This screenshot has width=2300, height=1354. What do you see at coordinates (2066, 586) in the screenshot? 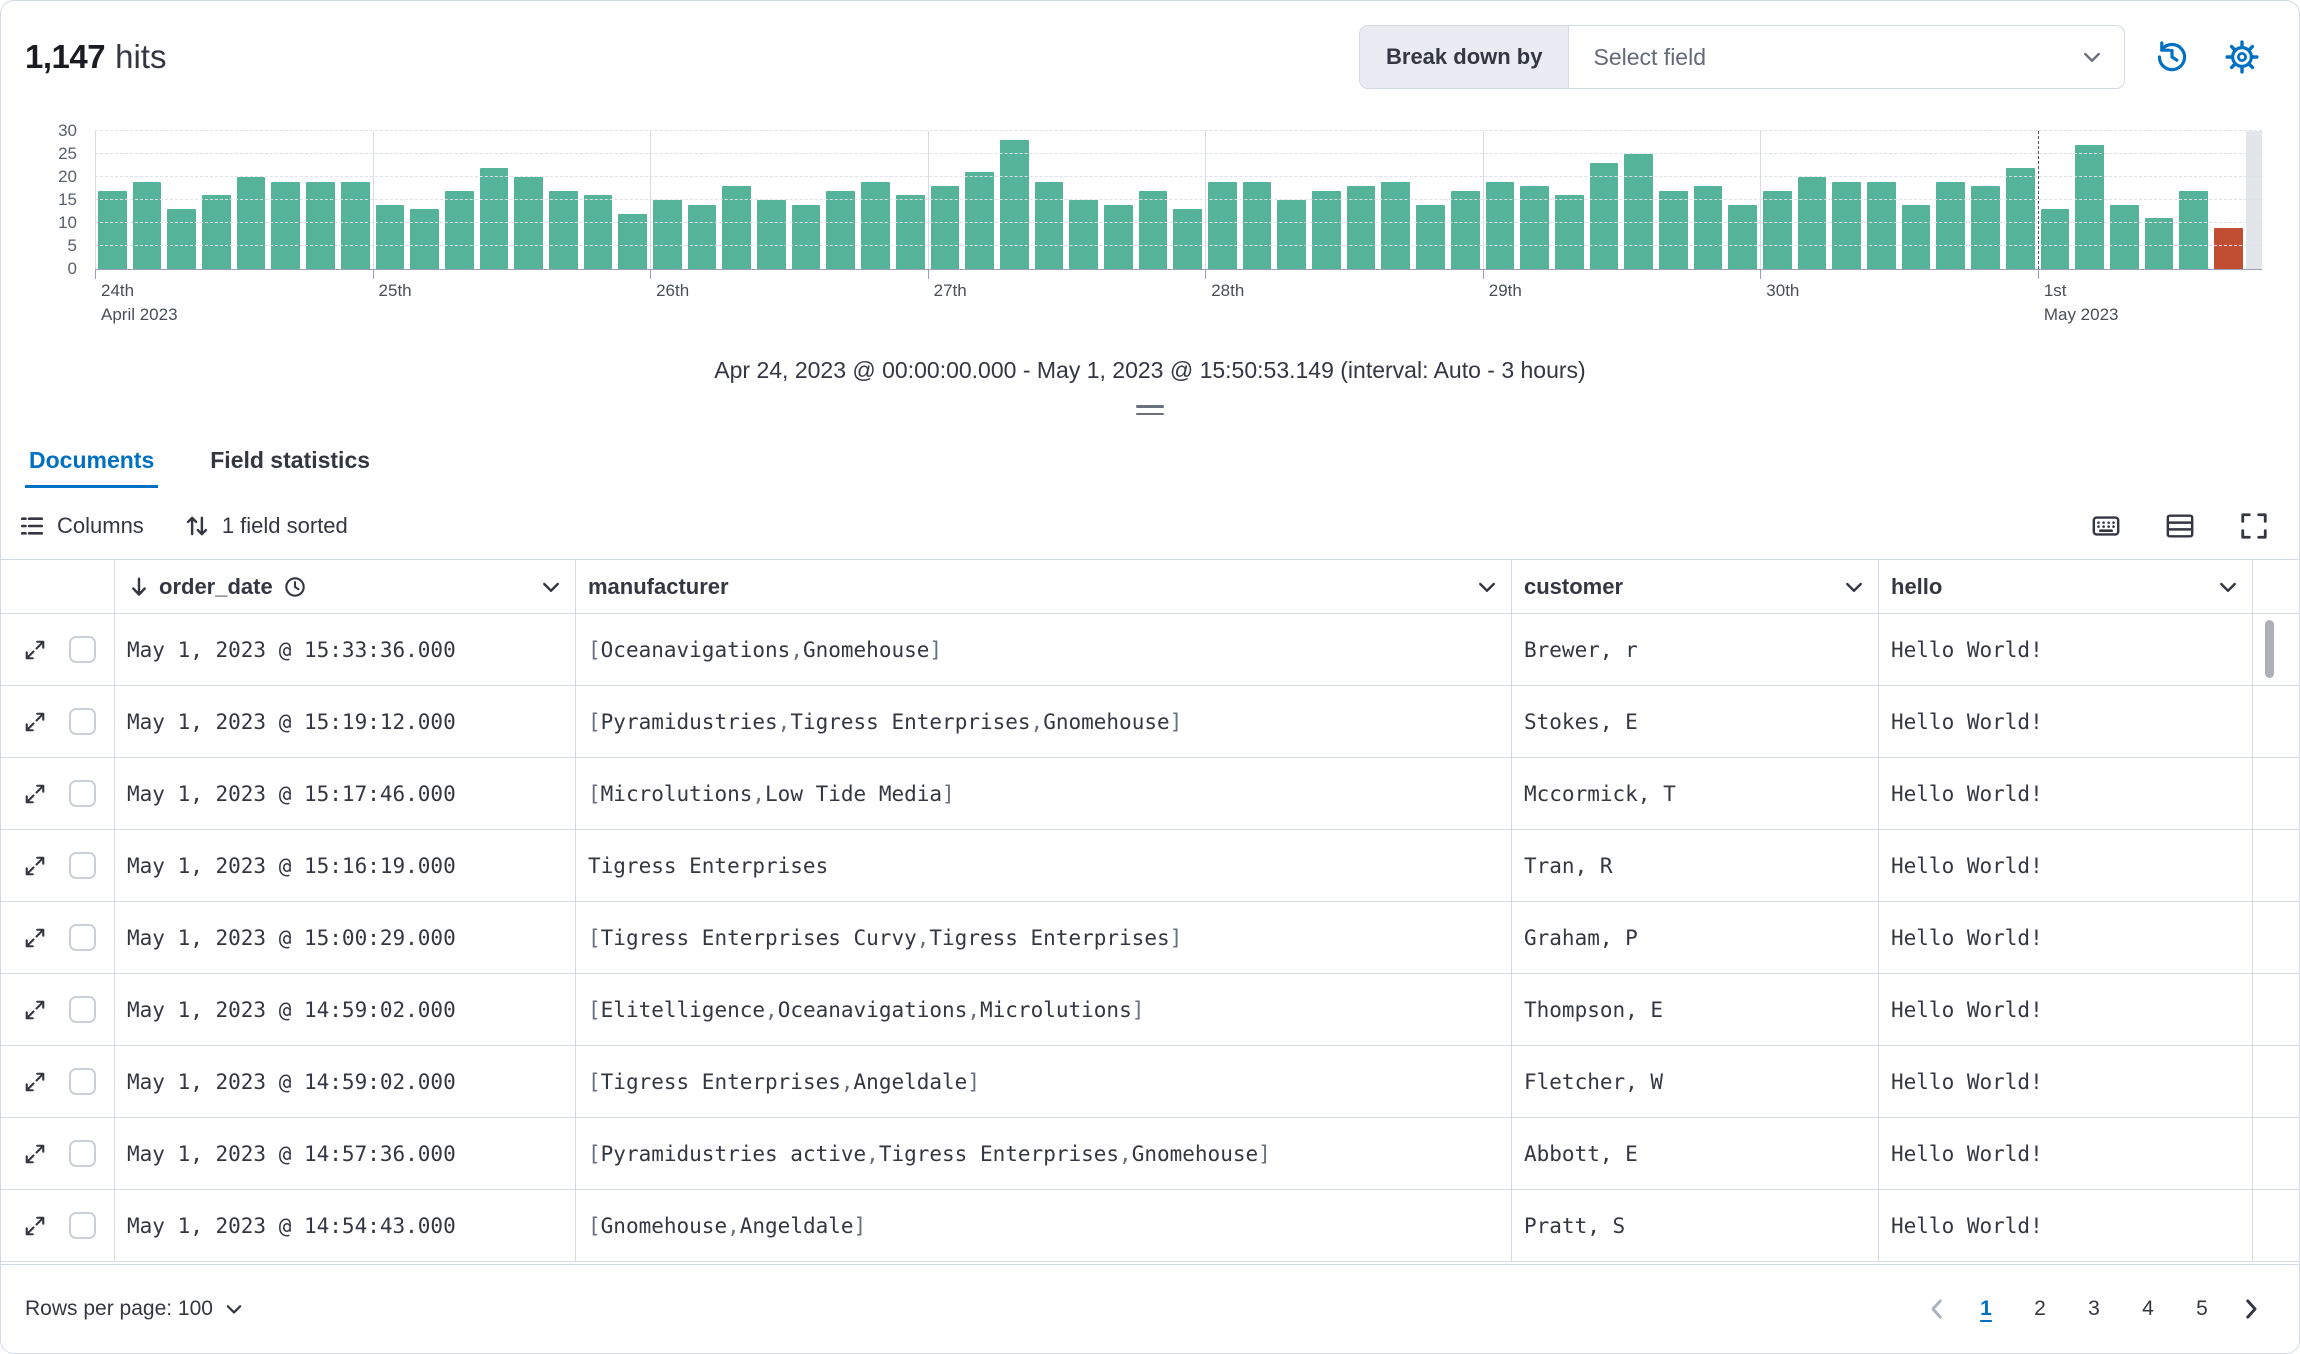
I see `table-header-hello: hello` at bounding box center [2066, 586].